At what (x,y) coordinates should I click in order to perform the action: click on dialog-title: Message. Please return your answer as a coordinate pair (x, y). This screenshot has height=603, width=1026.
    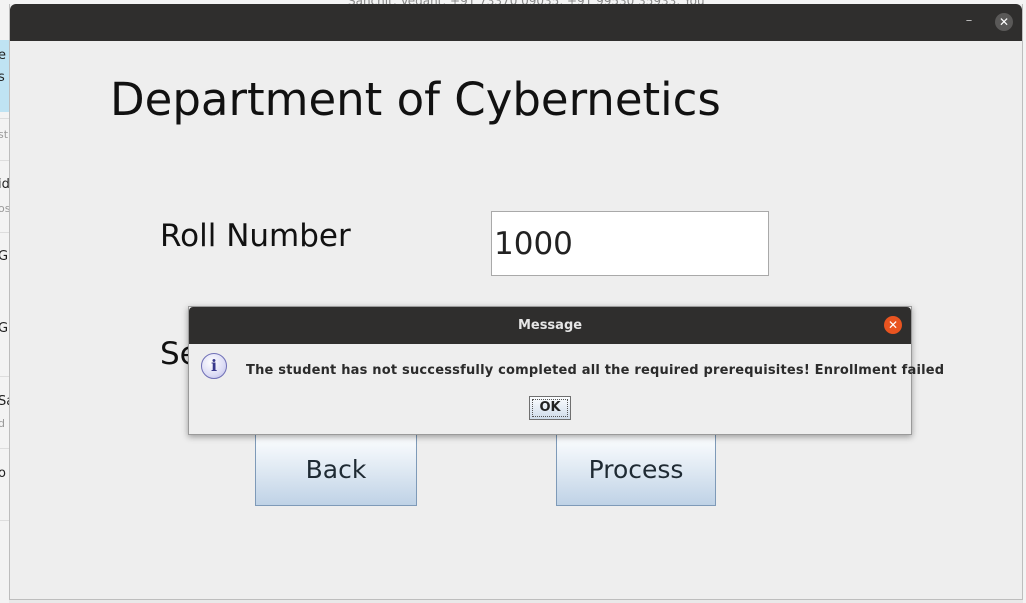
    Looking at the image, I should click on (550, 325).